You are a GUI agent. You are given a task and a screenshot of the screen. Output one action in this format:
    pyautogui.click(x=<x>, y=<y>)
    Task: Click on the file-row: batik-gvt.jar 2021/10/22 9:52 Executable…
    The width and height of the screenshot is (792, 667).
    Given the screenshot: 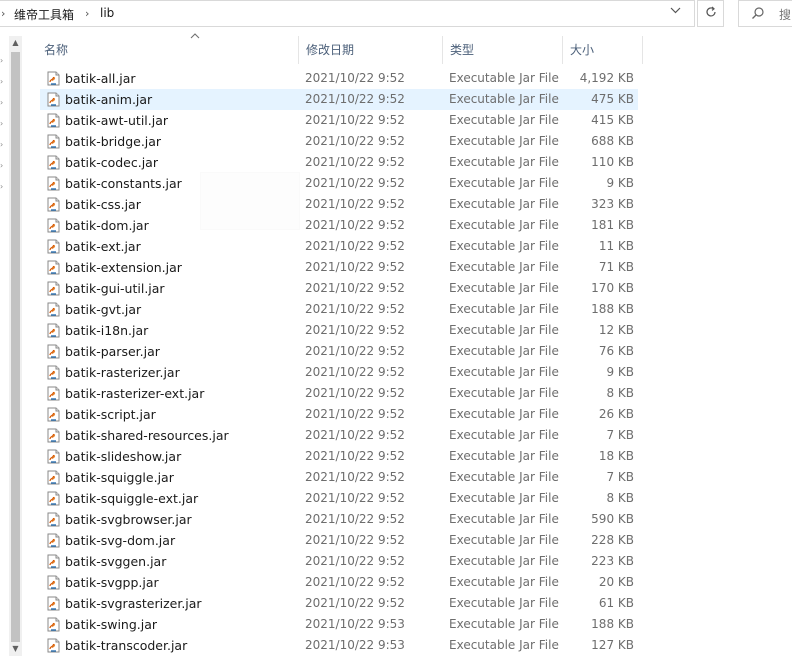 What is the action you would take?
    pyautogui.click(x=339, y=309)
    